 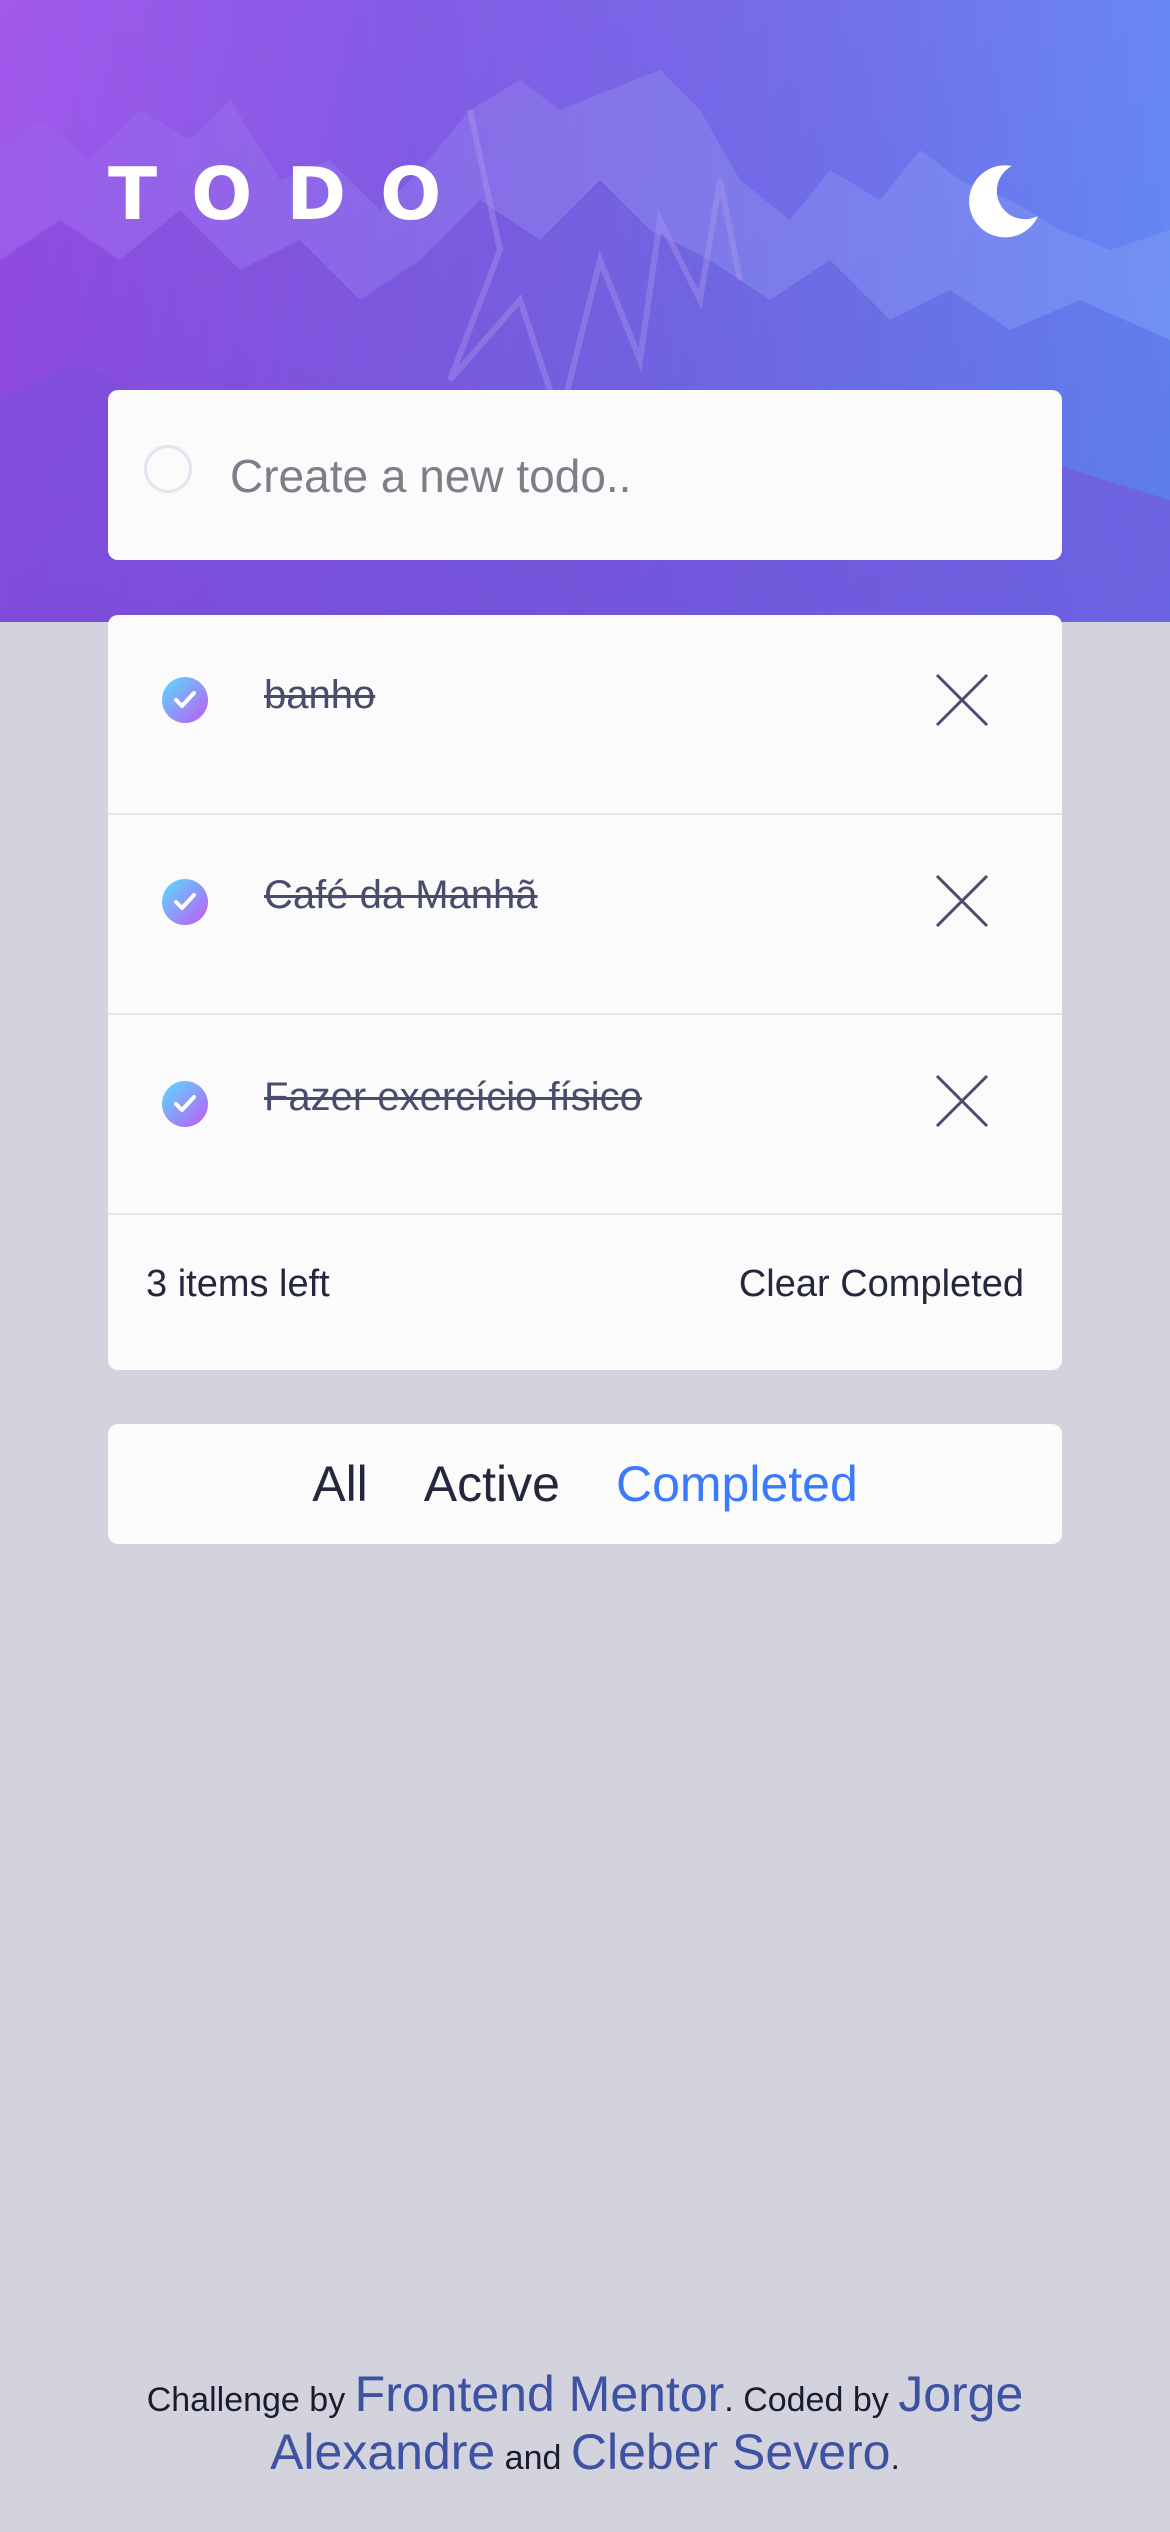 What do you see at coordinates (401, 895) in the screenshot?
I see `todo-text: Café da Manhã` at bounding box center [401, 895].